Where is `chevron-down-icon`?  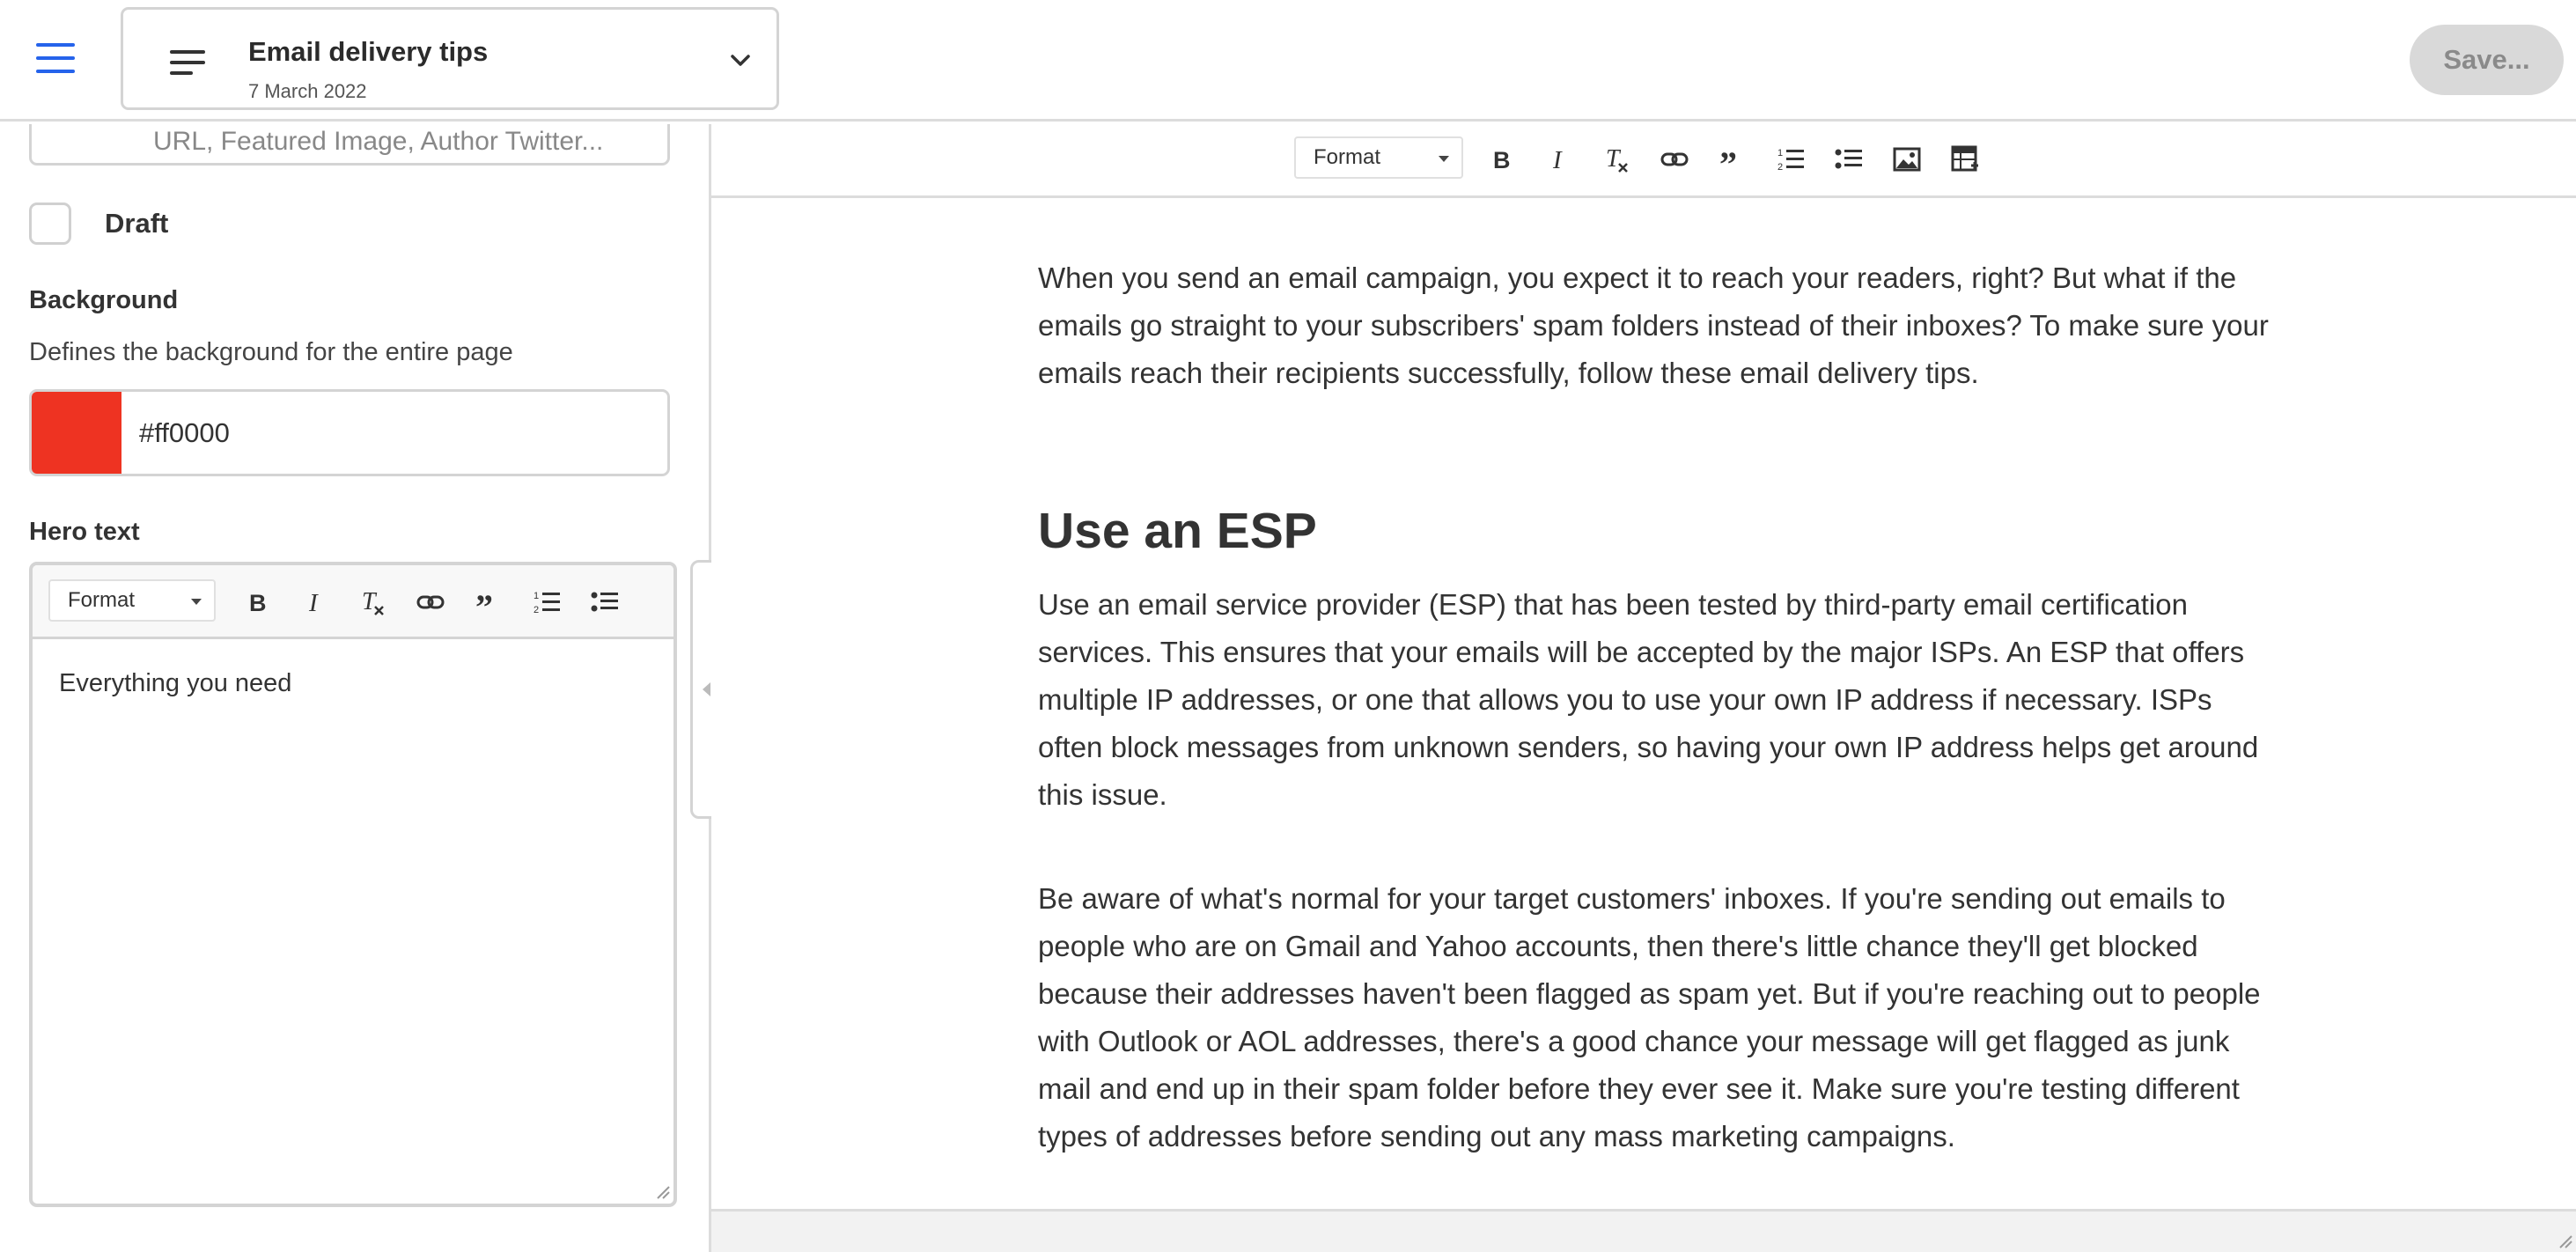
chevron-down-icon is located at coordinates (740, 59).